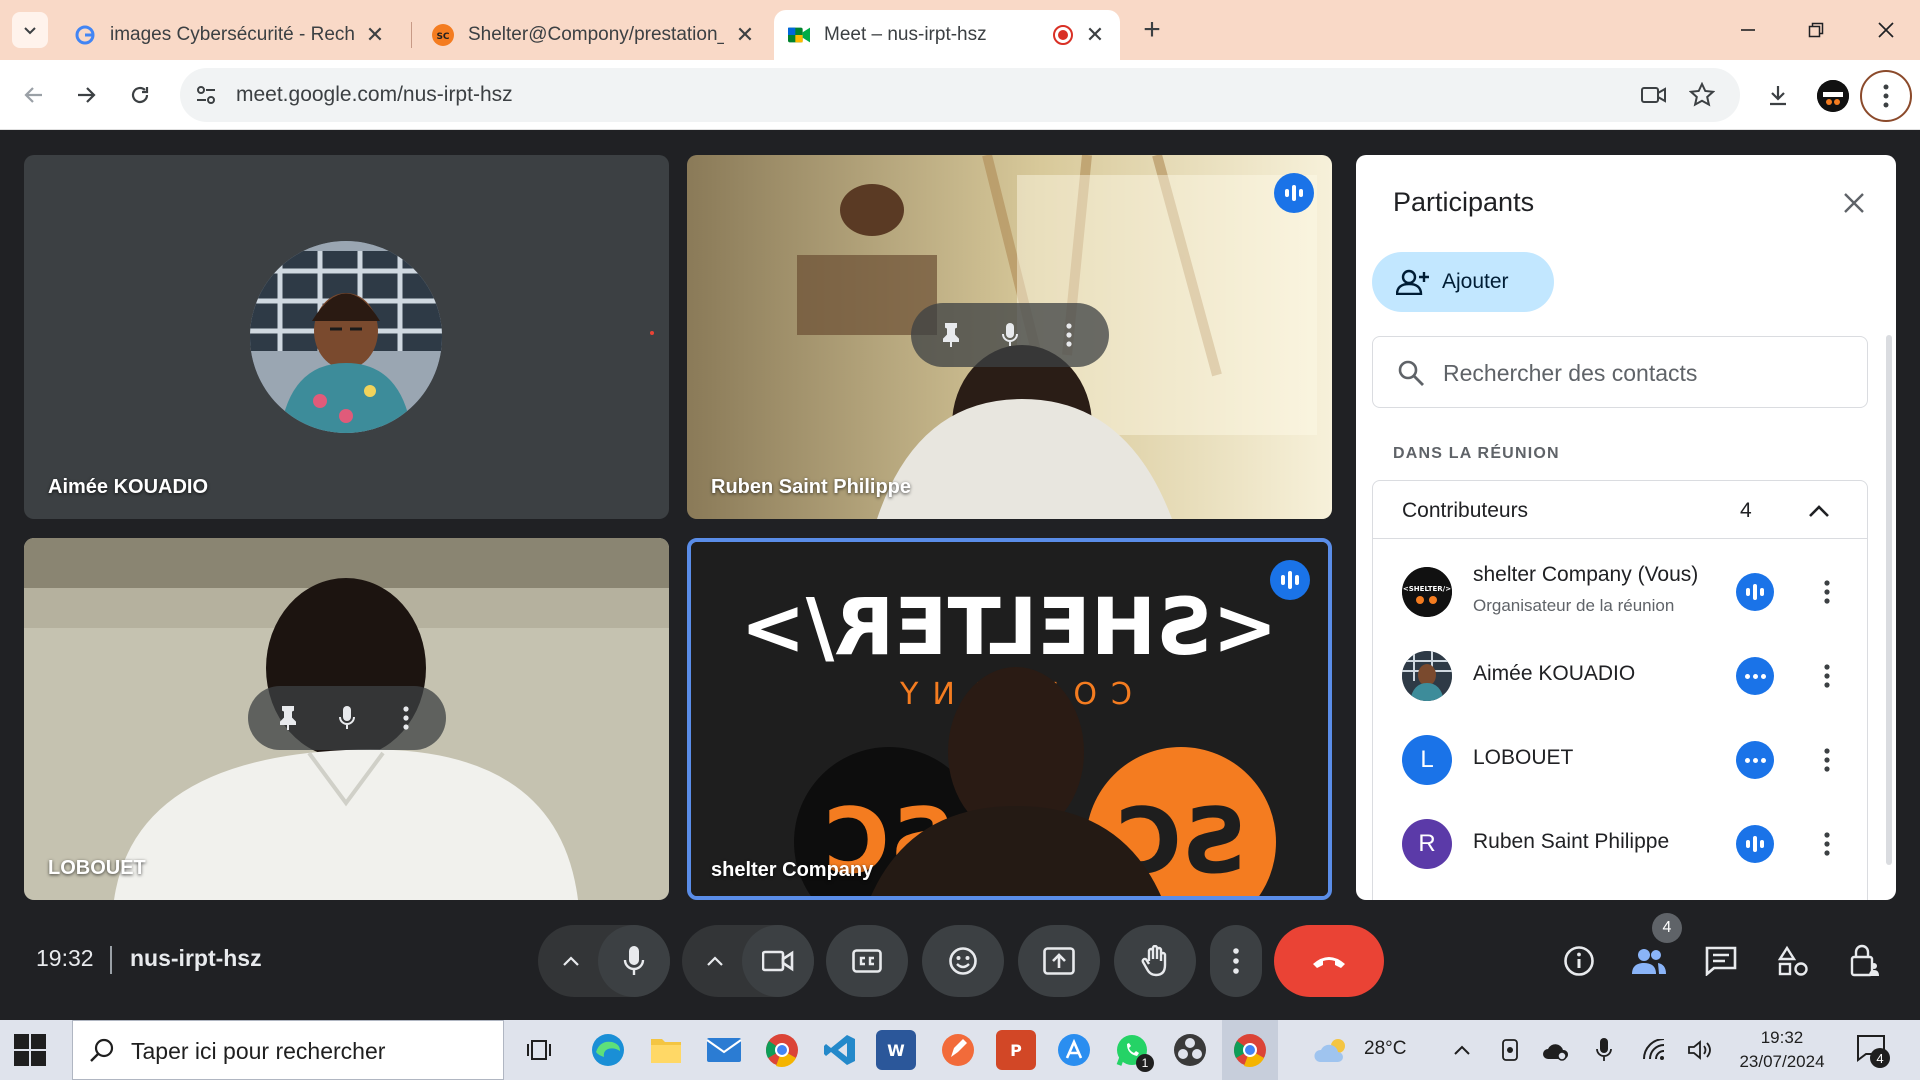 Image resolution: width=1920 pixels, height=1080 pixels. Describe the element at coordinates (374, 95) in the screenshot. I see `url-text: meet.google.com/nus-irpt-hsz` at that location.